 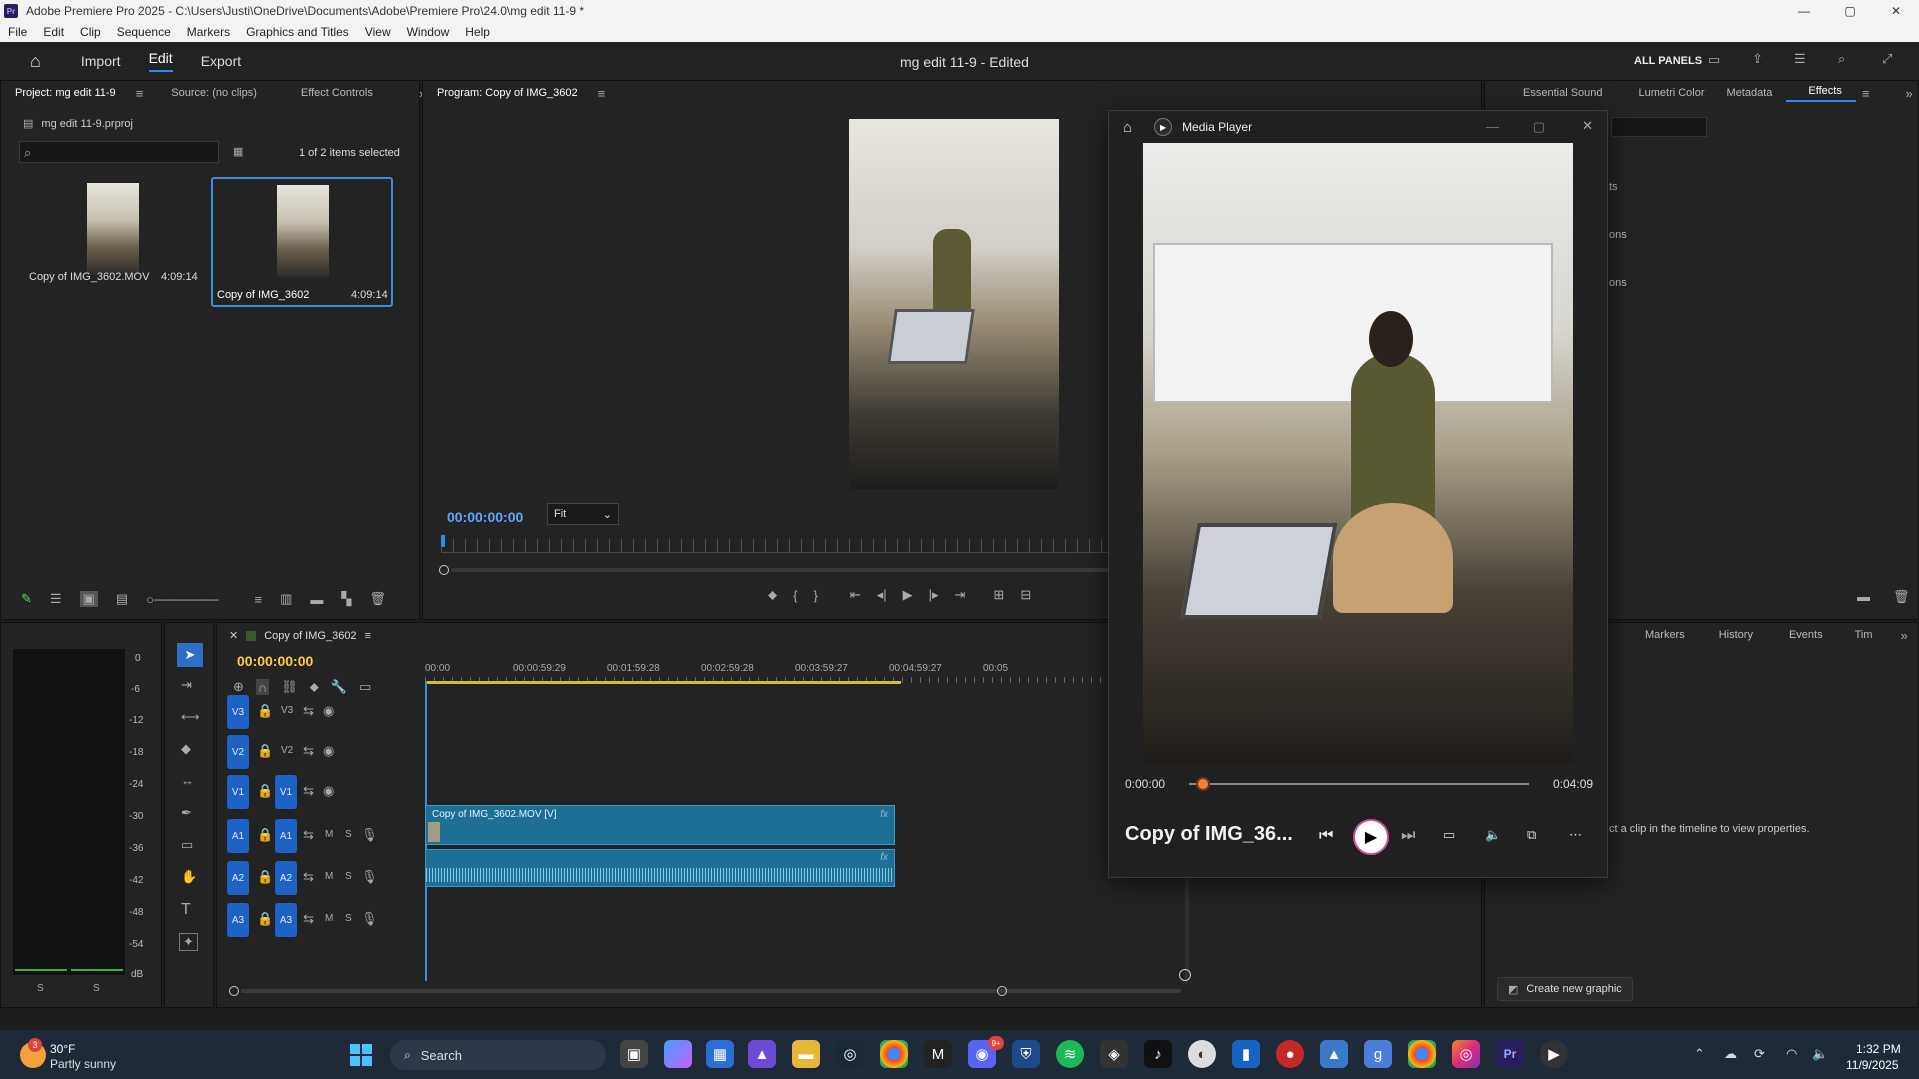 I want to click on source-patch-a1: A1, so click(x=238, y=836).